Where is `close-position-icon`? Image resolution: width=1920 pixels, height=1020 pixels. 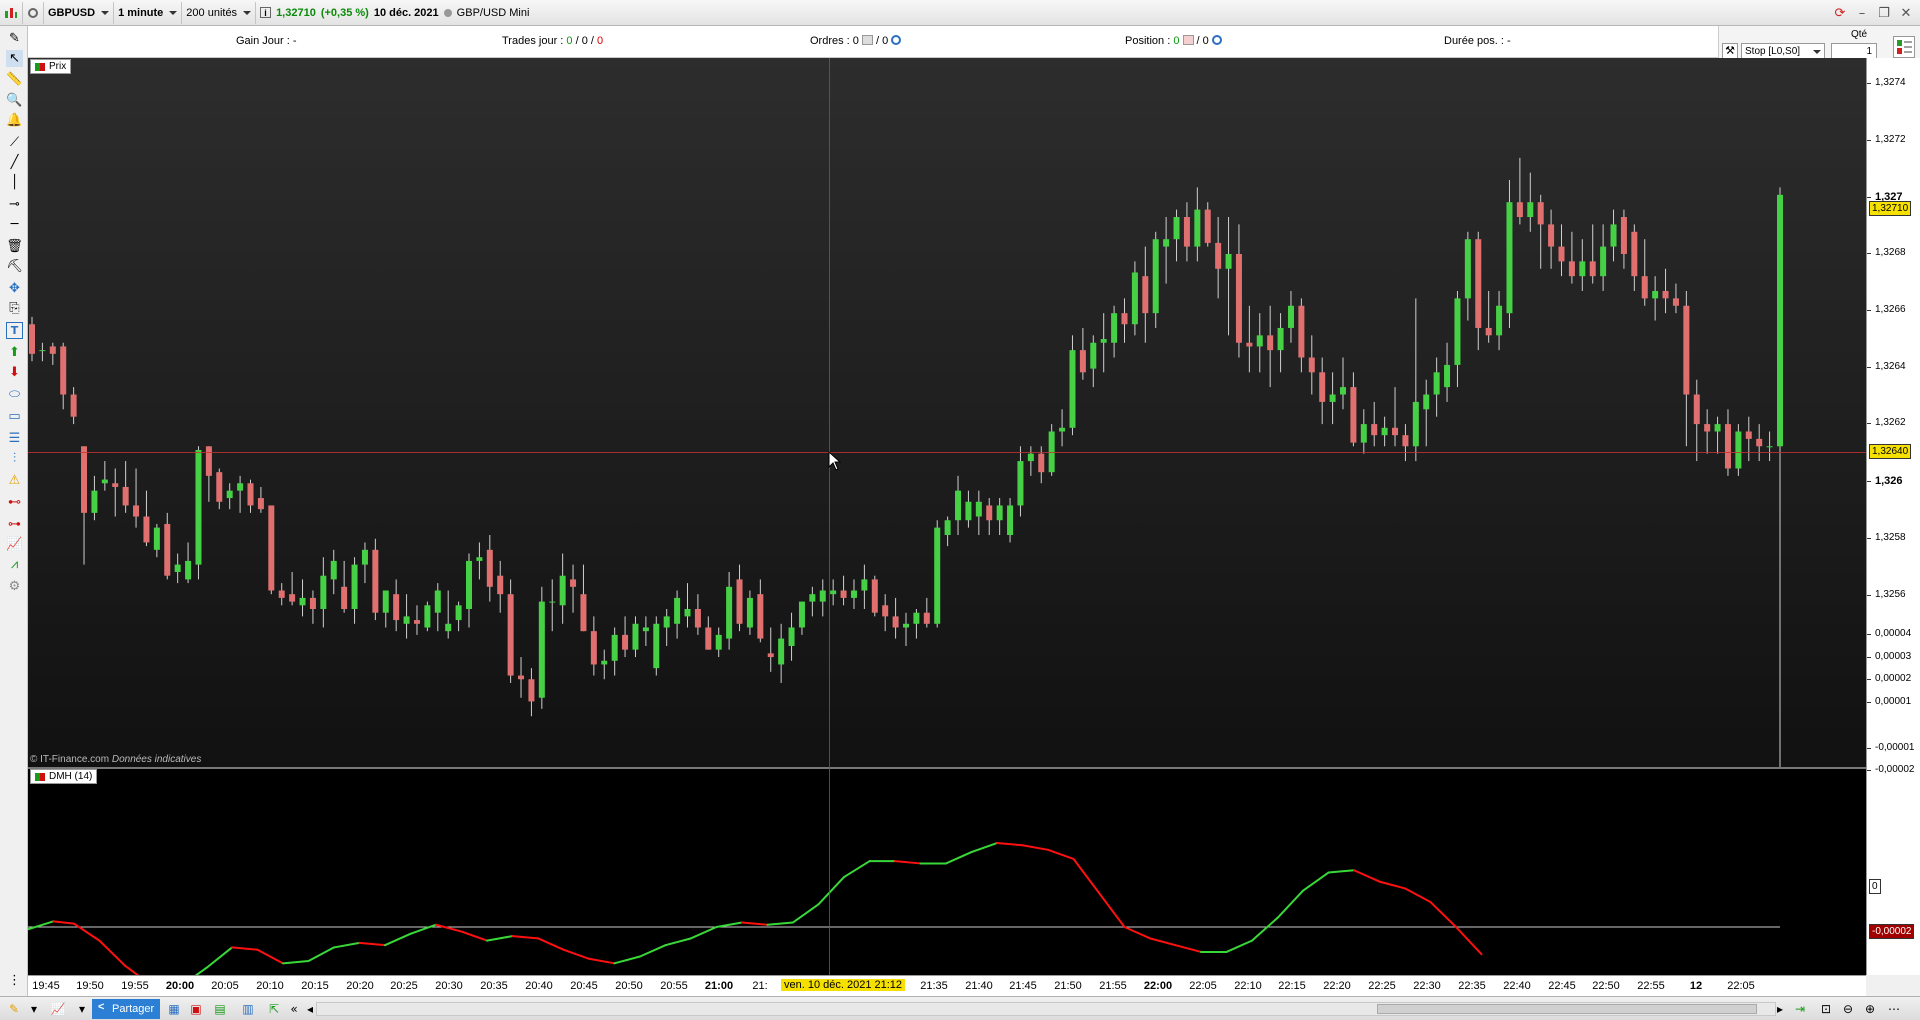 close-position-icon is located at coordinates (1188, 40).